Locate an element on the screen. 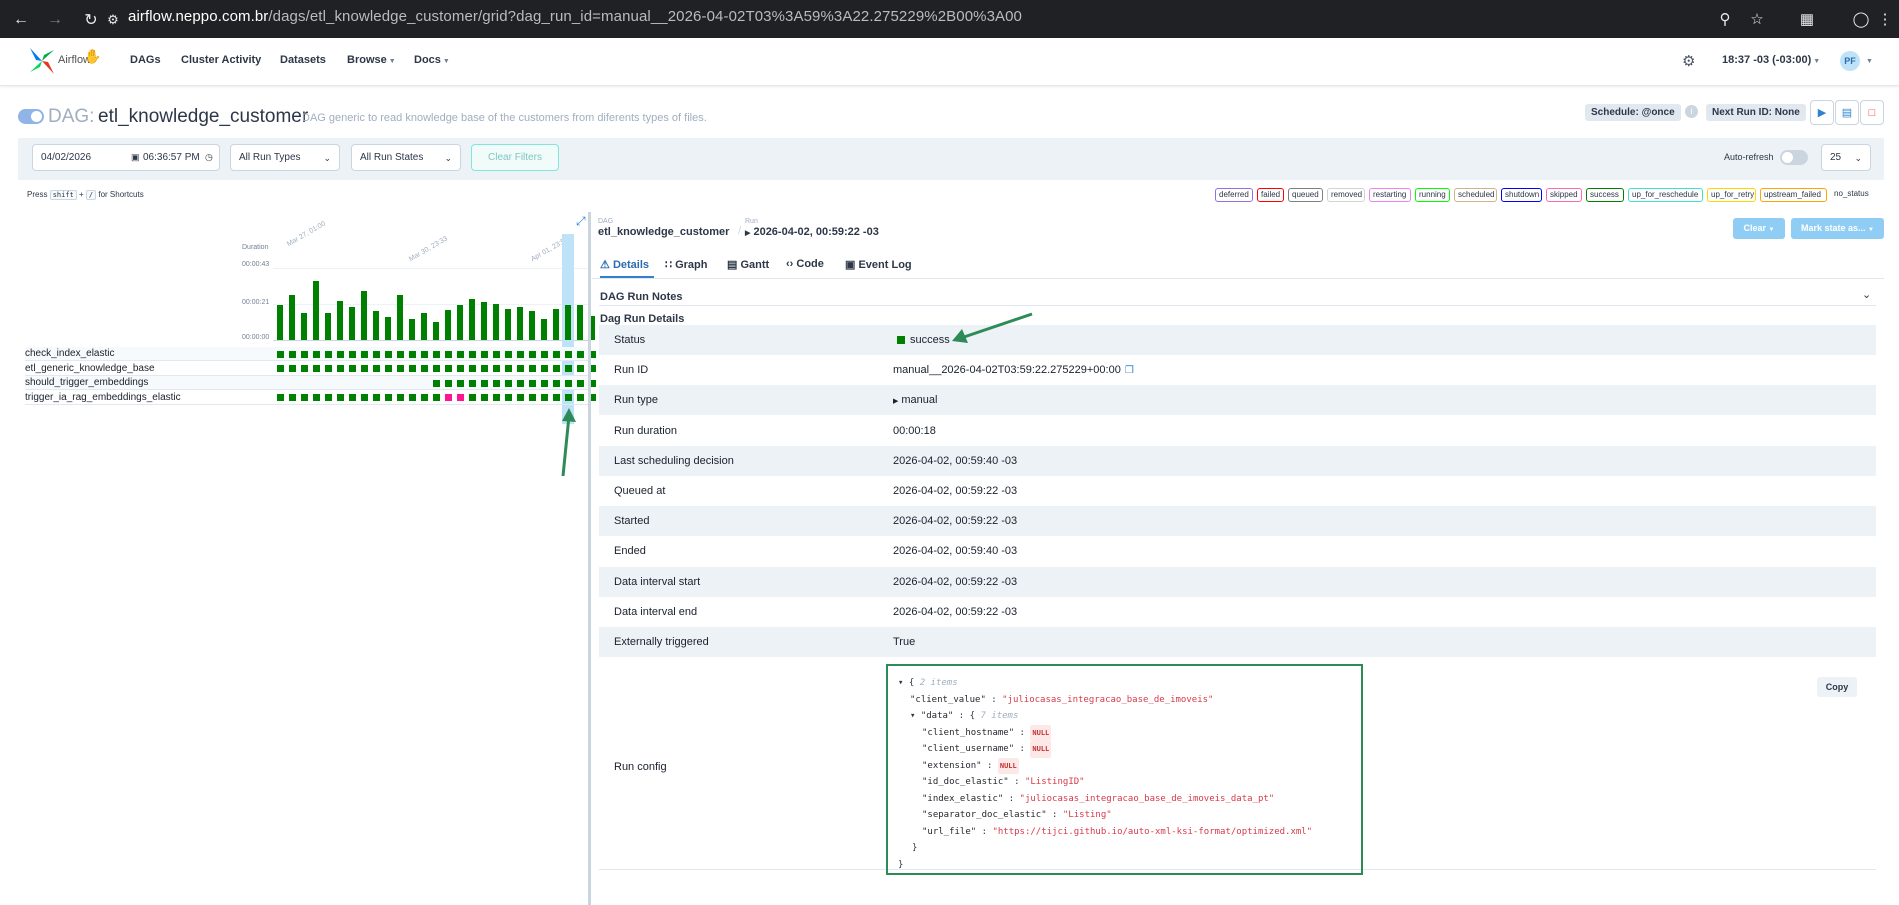  legend-deferred: deferred is located at coordinates (1234, 195).